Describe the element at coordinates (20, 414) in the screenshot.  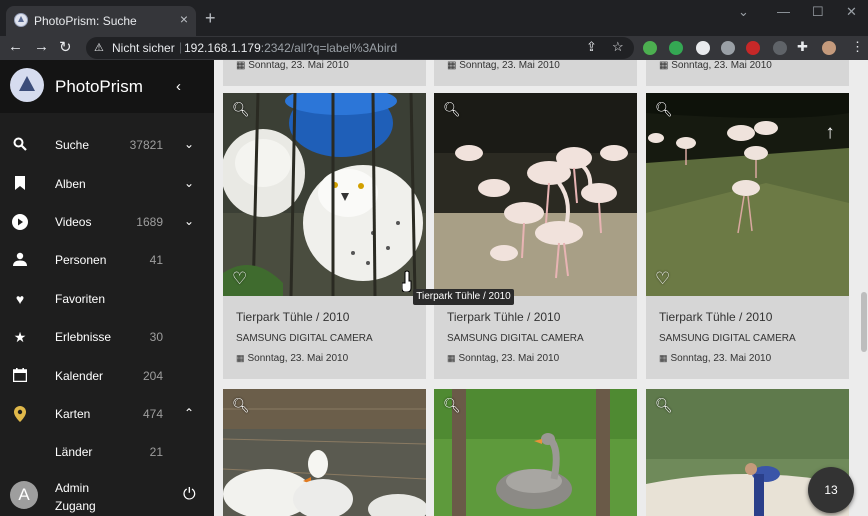
I see `map-pin-icon` at that location.